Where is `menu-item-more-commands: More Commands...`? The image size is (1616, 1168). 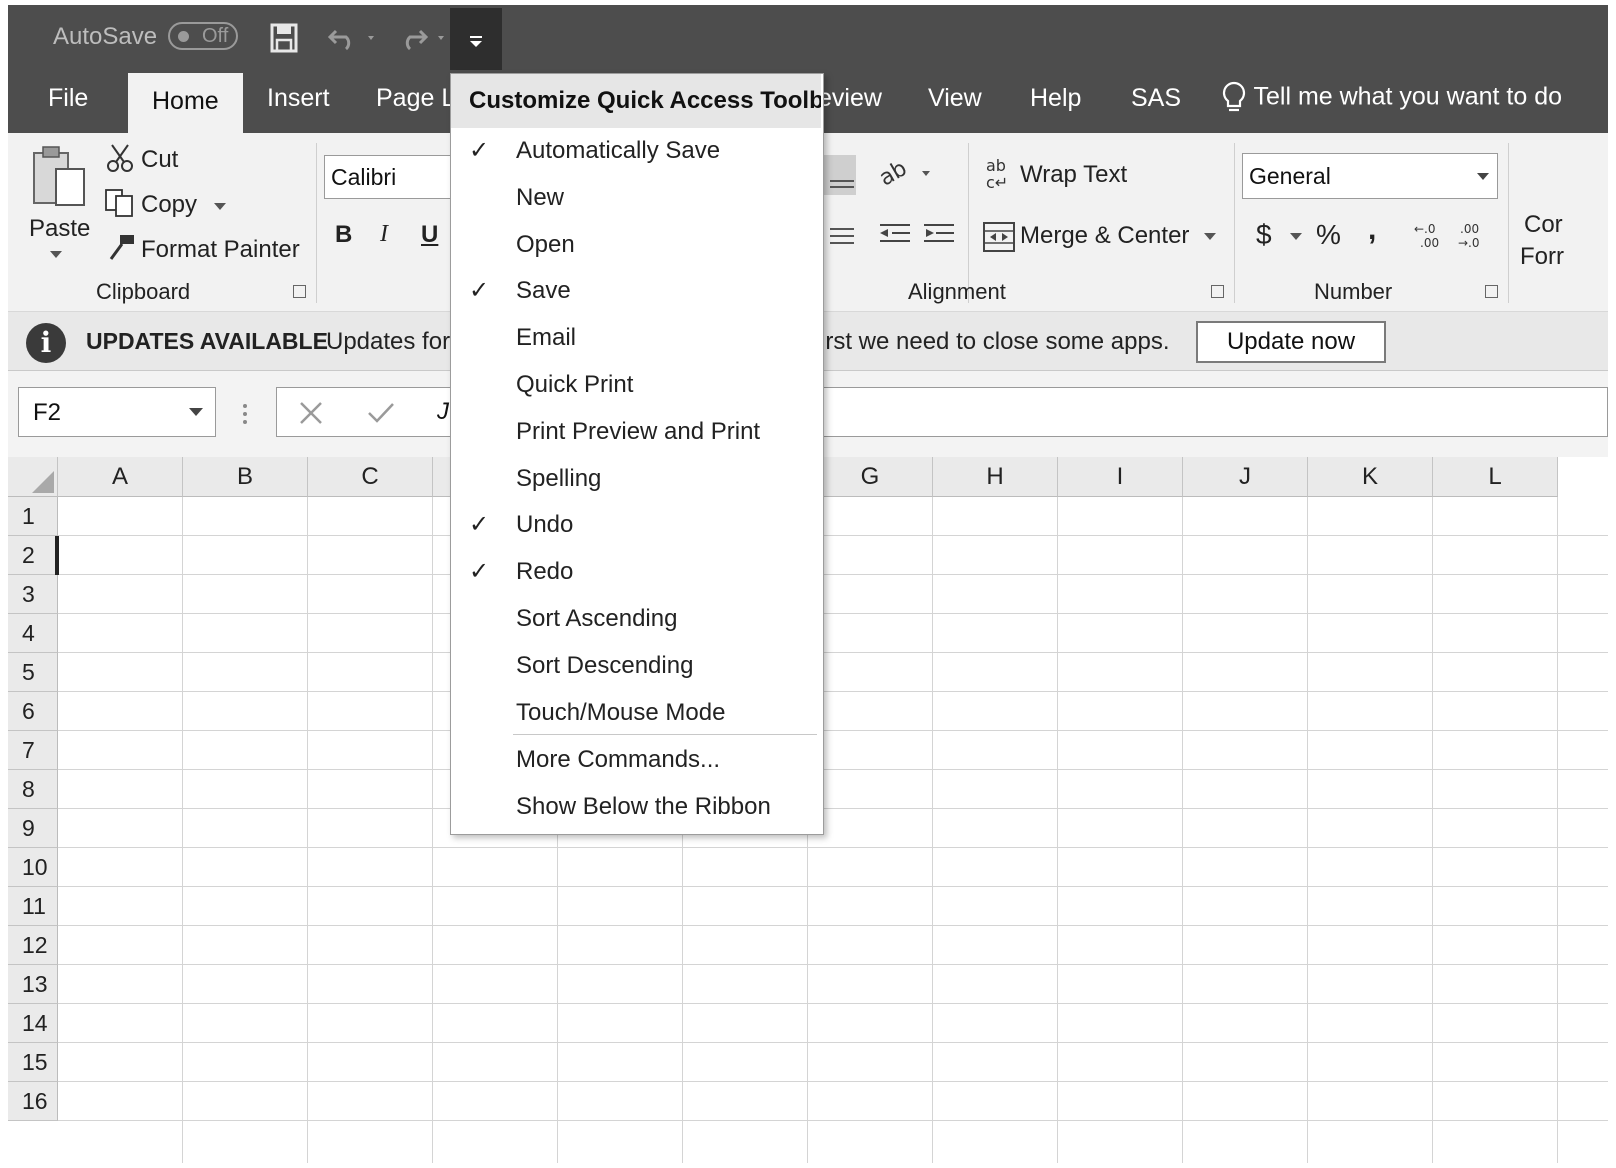 menu-item-more-commands: More Commands... is located at coordinates (636, 760).